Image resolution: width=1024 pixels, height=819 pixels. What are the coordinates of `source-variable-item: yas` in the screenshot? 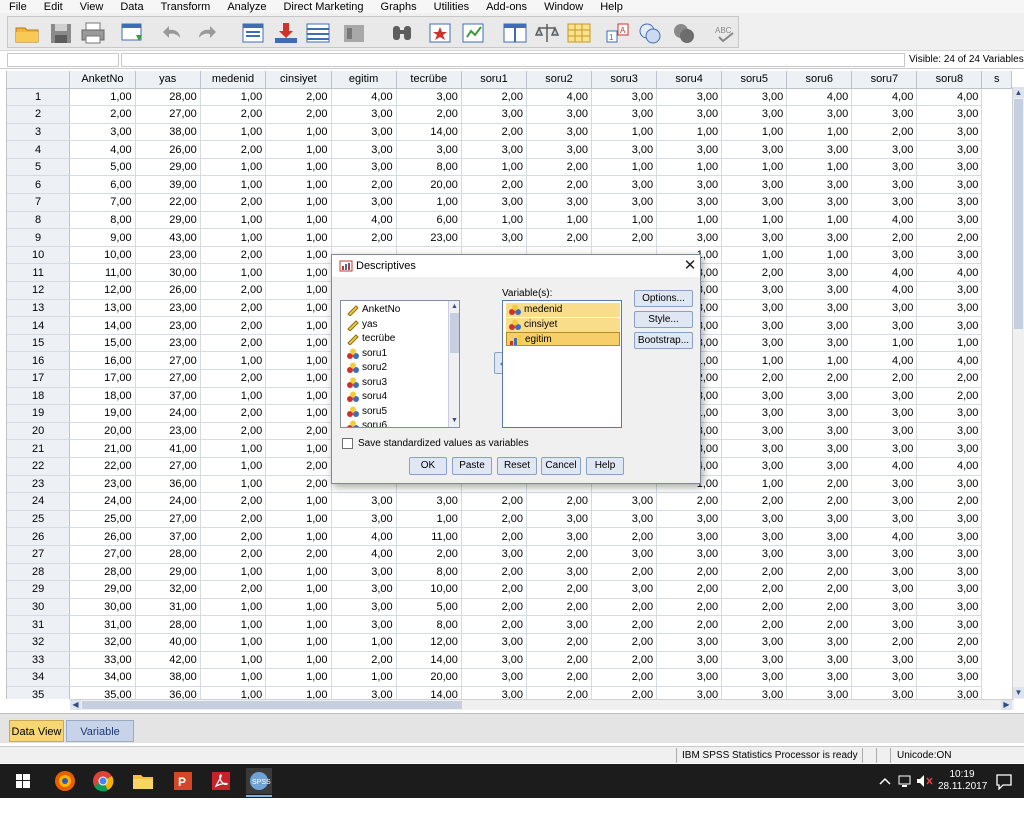 It's located at (361, 325).